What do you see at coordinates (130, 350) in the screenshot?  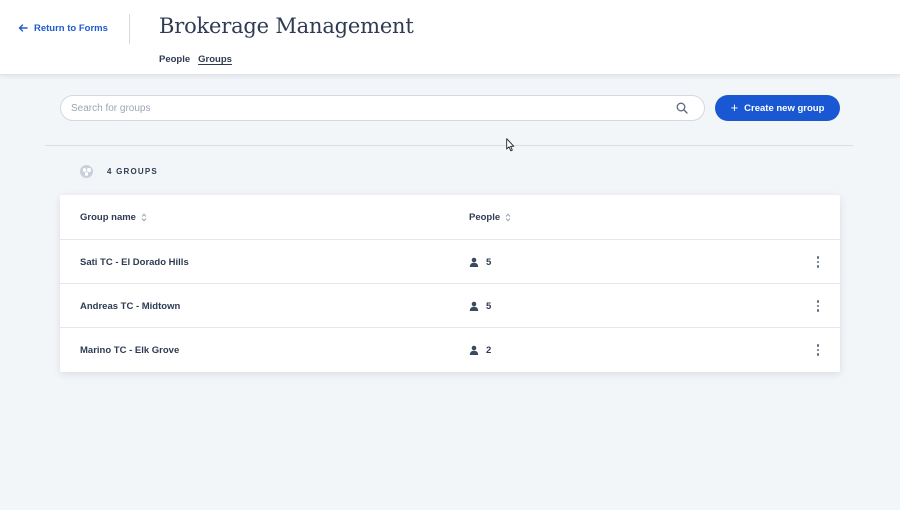 I see `group-name: Marino TC - Elk Grove` at bounding box center [130, 350].